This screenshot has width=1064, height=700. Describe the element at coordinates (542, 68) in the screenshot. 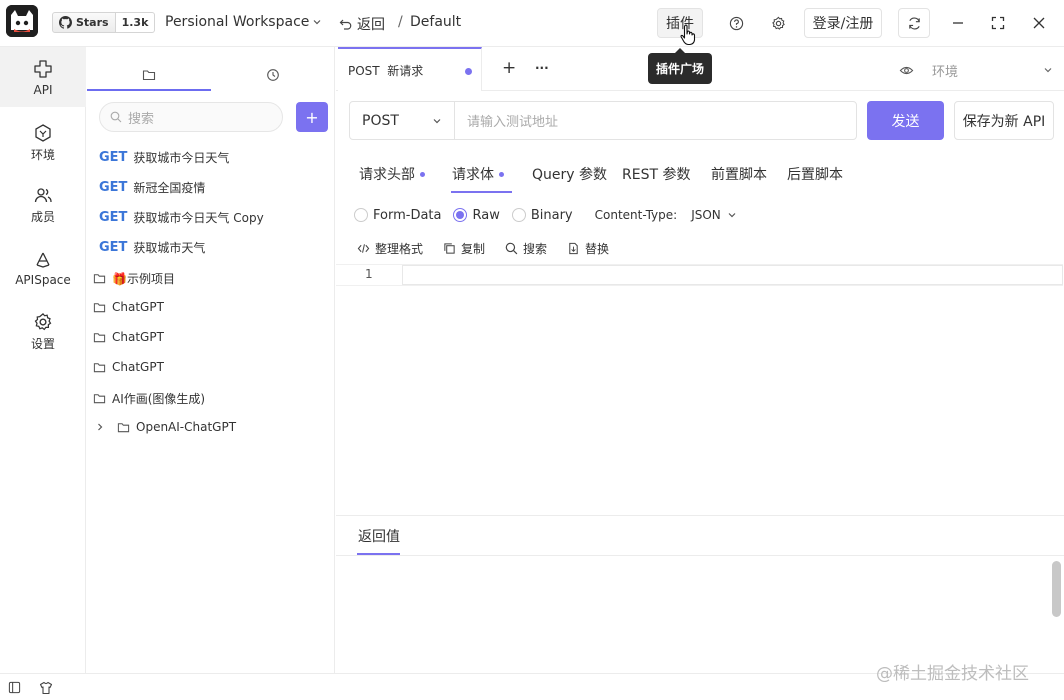

I see `more-tabs-button: ···` at that location.